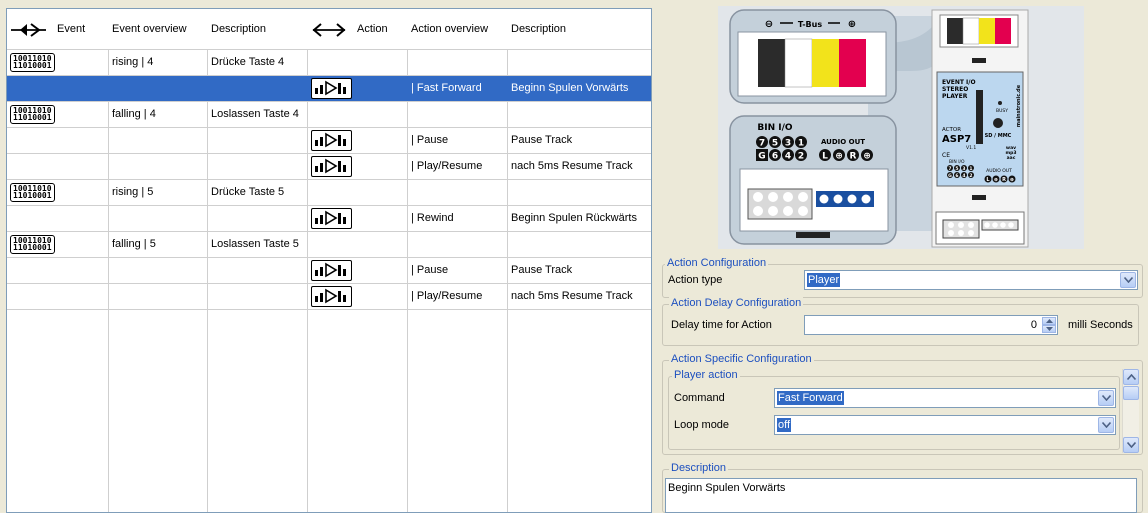 The height and width of the screenshot is (513, 1148). What do you see at coordinates (456, 88) in the screenshot?
I see `action-overview-cell: | Fast Forward` at bounding box center [456, 88].